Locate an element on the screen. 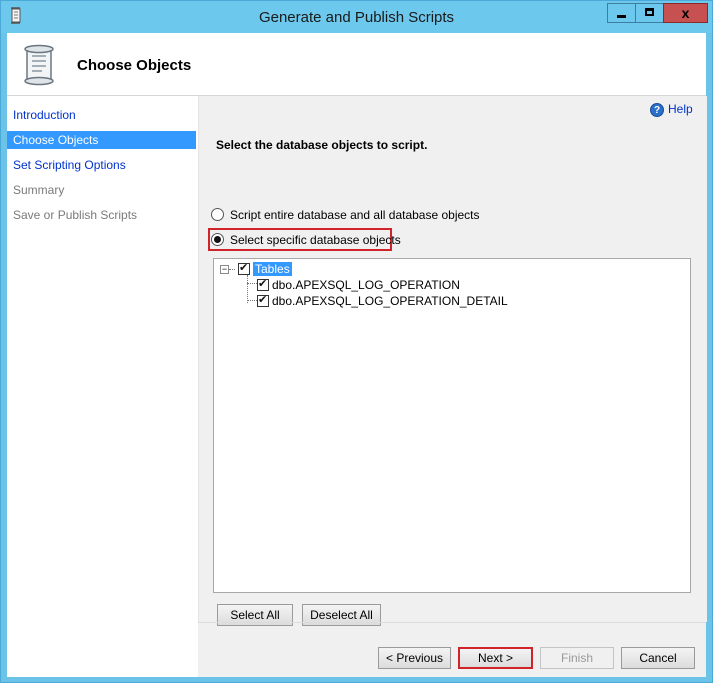 This screenshot has height=683, width=713. maximize-button is located at coordinates (649, 13).